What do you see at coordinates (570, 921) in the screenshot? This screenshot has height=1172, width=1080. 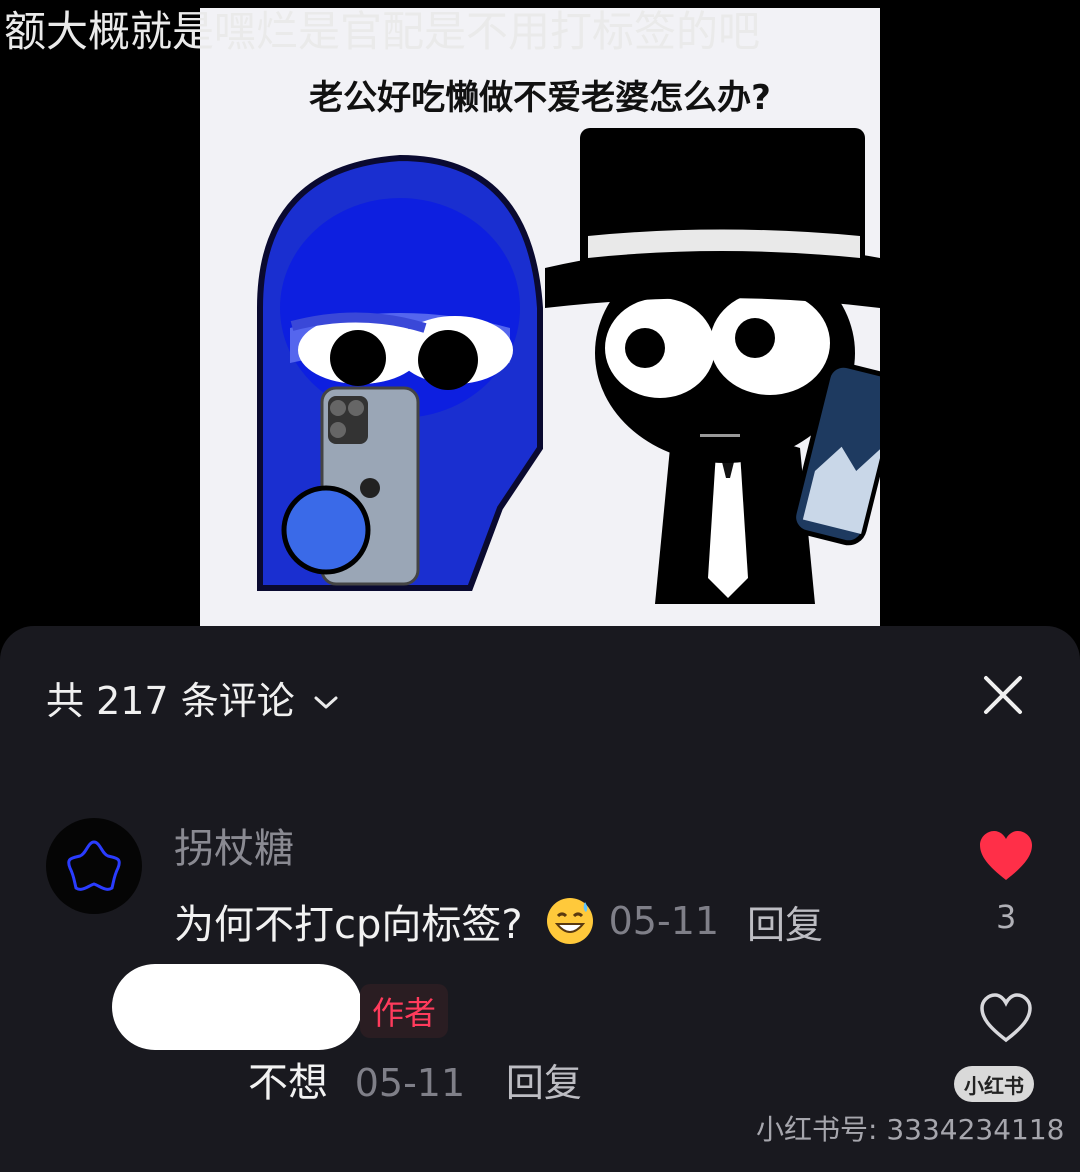 I see `sweat-smile-emoji-icon` at bounding box center [570, 921].